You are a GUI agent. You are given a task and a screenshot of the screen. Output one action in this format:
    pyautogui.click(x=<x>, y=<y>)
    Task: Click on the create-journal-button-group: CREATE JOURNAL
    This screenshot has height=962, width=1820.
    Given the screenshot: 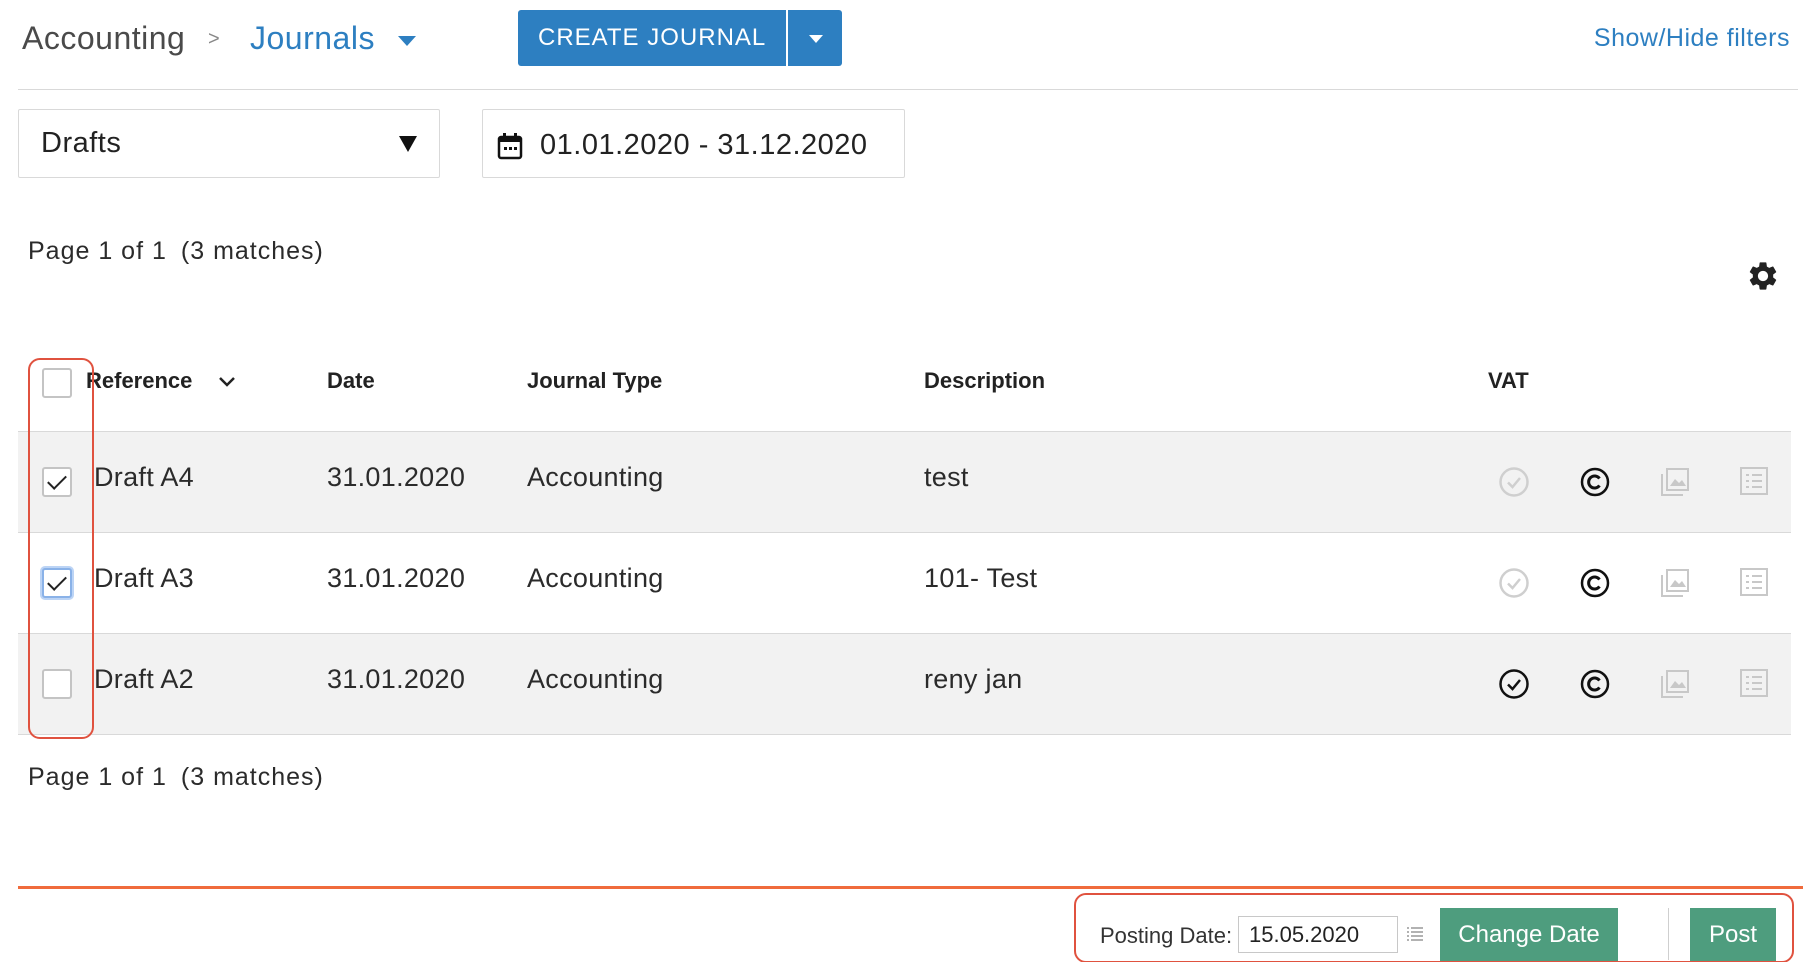 What is the action you would take?
    pyautogui.click(x=680, y=38)
    